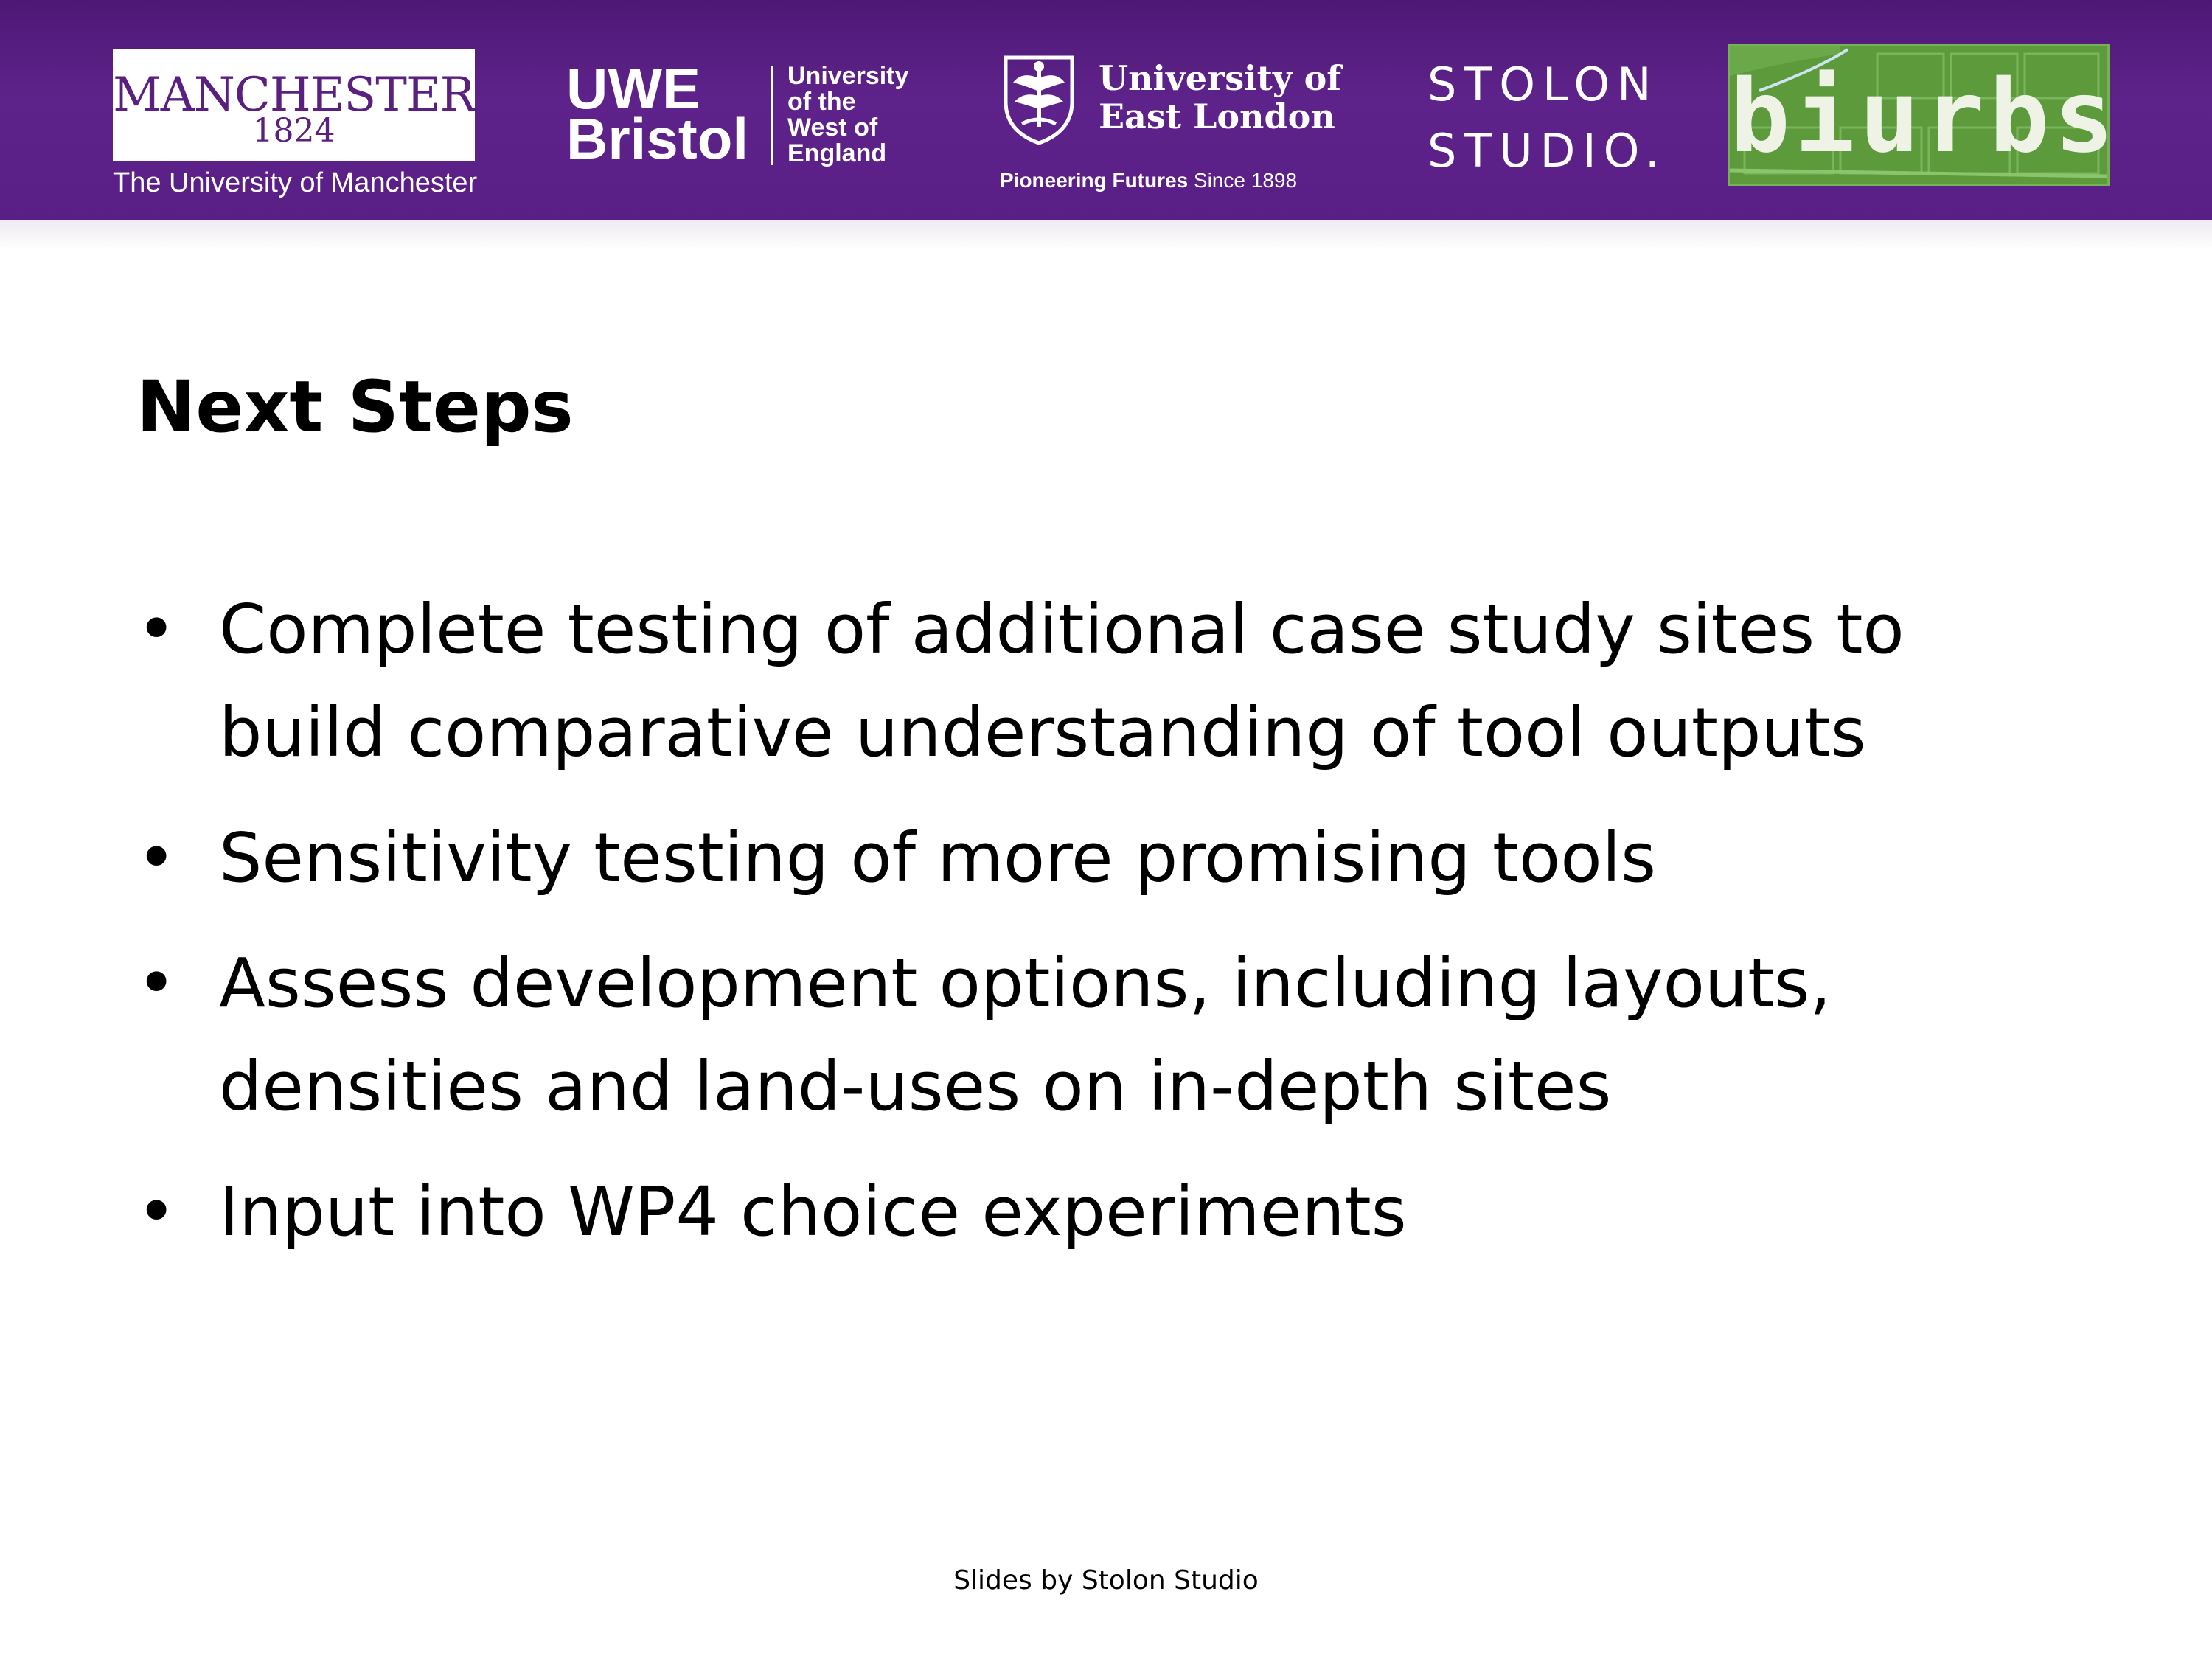  I want to click on uel-crest-icon, so click(1039, 100).